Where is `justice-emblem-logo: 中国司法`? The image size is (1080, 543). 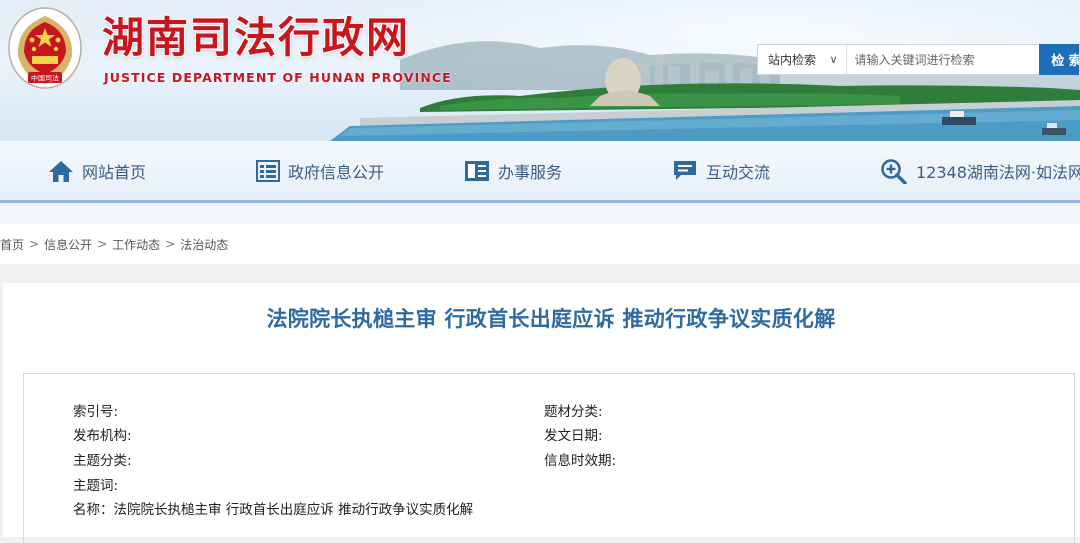
justice-emblem-logo: 中国司法 is located at coordinates (45, 48).